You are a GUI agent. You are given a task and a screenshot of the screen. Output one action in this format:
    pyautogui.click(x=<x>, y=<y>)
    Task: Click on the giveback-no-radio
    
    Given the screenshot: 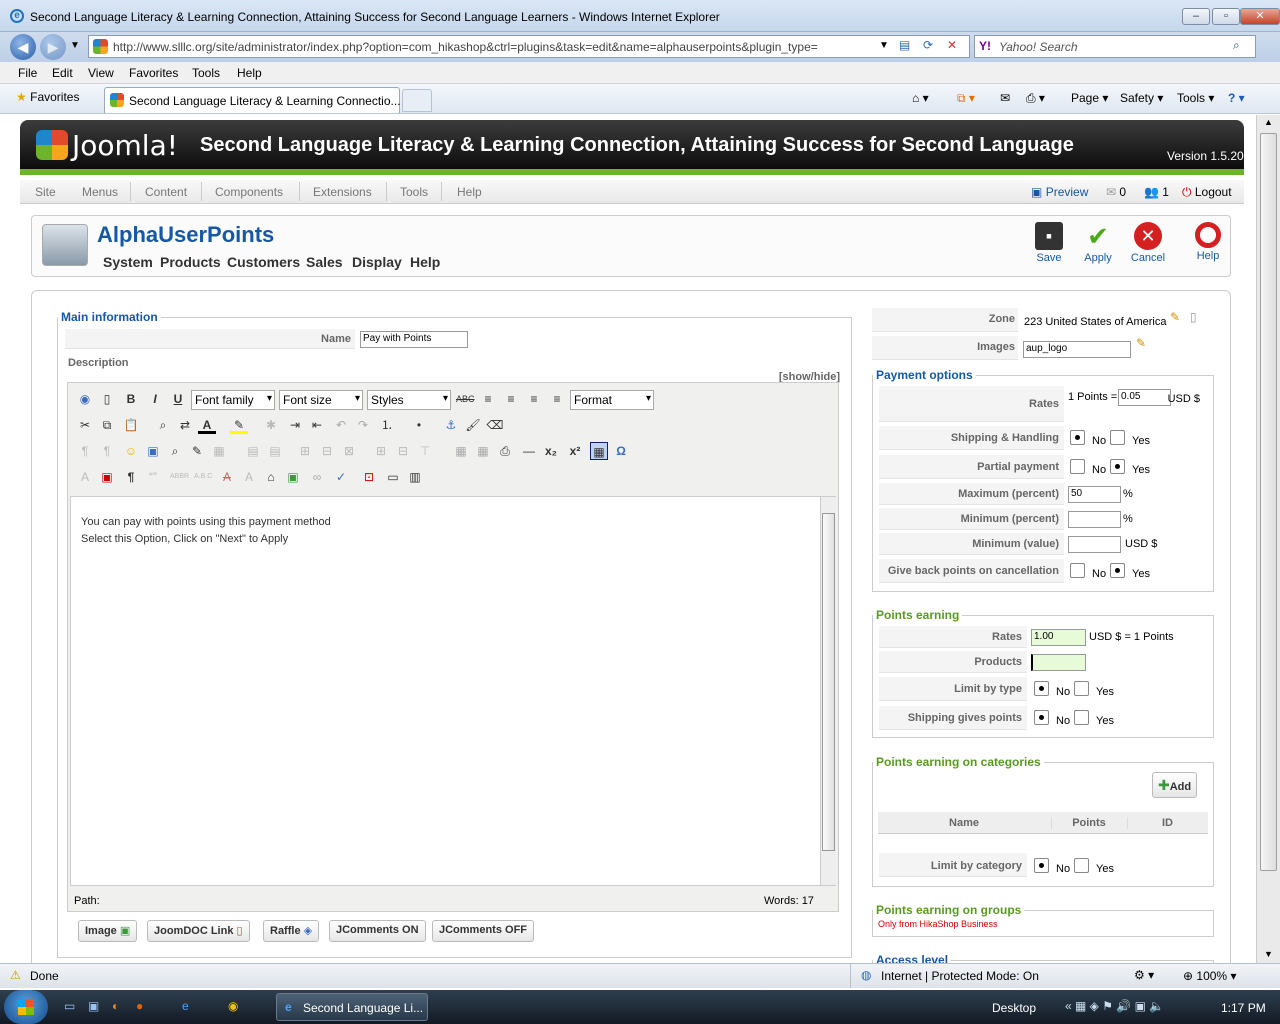 What is the action you would take?
    pyautogui.click(x=1077, y=570)
    